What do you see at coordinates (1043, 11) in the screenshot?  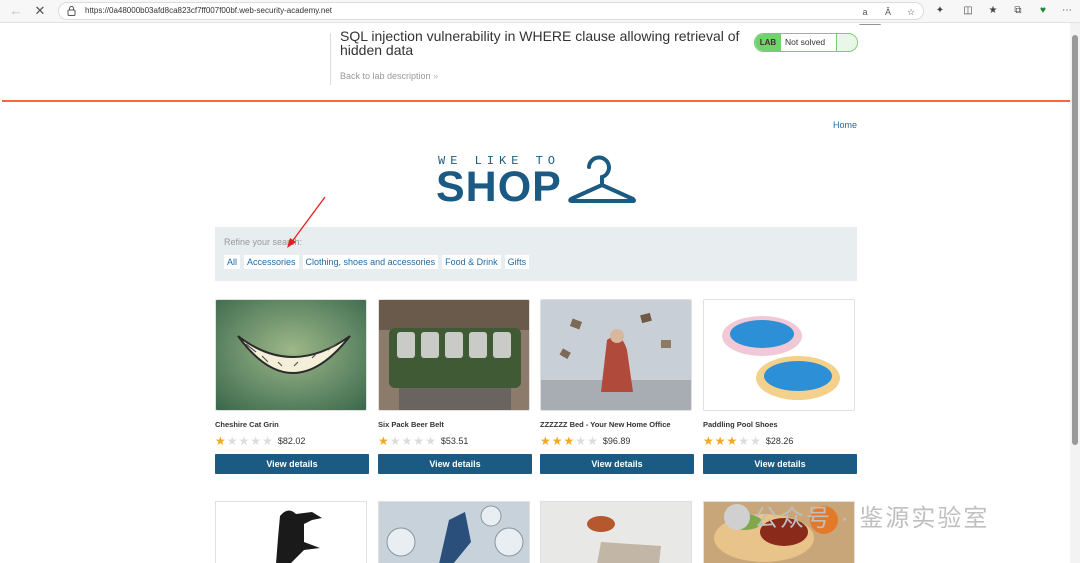 I see `browser-essentials-icon: ♥` at bounding box center [1043, 11].